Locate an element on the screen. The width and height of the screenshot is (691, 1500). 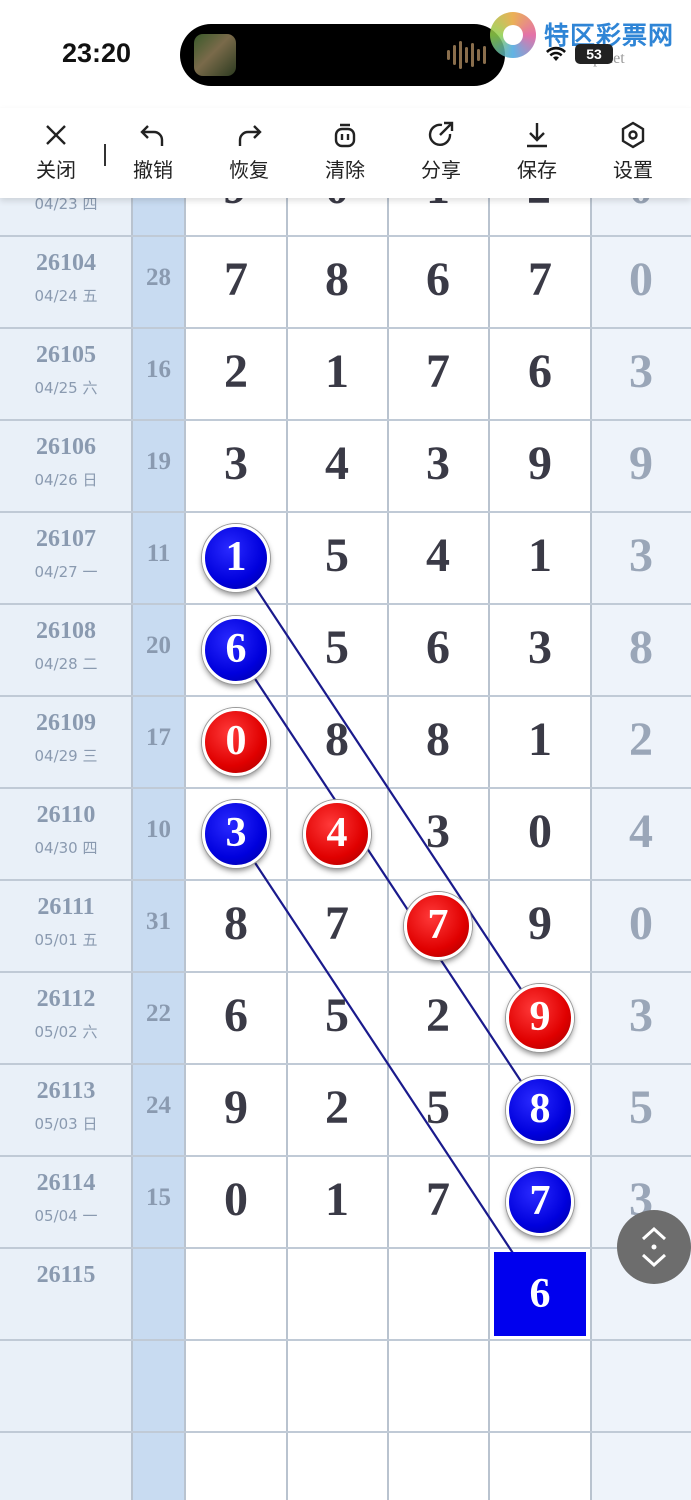
draw-row: 26111 05/01 五 31 8 7 7 9 0 is located at coordinates (345, 926).